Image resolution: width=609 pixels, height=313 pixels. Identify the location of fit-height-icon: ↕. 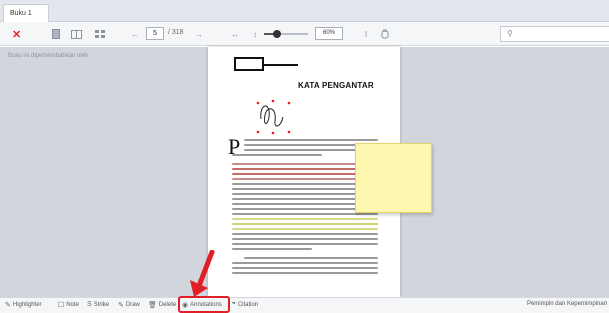
(255, 34).